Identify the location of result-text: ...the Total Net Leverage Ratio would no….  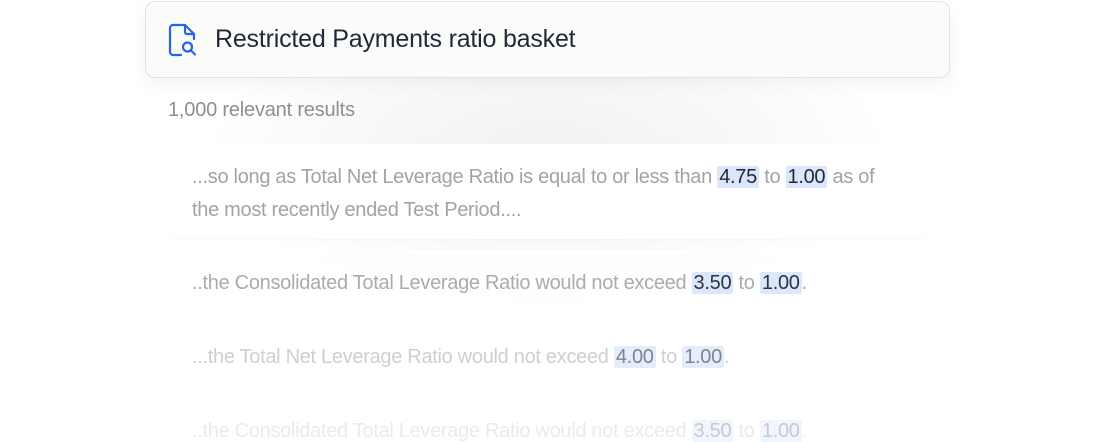
(403, 357).